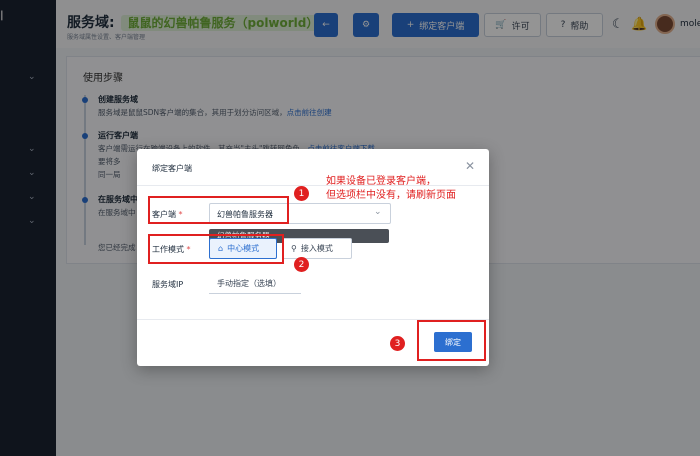 This screenshot has height=456, width=700. I want to click on annotation-number: 1, so click(301, 193).